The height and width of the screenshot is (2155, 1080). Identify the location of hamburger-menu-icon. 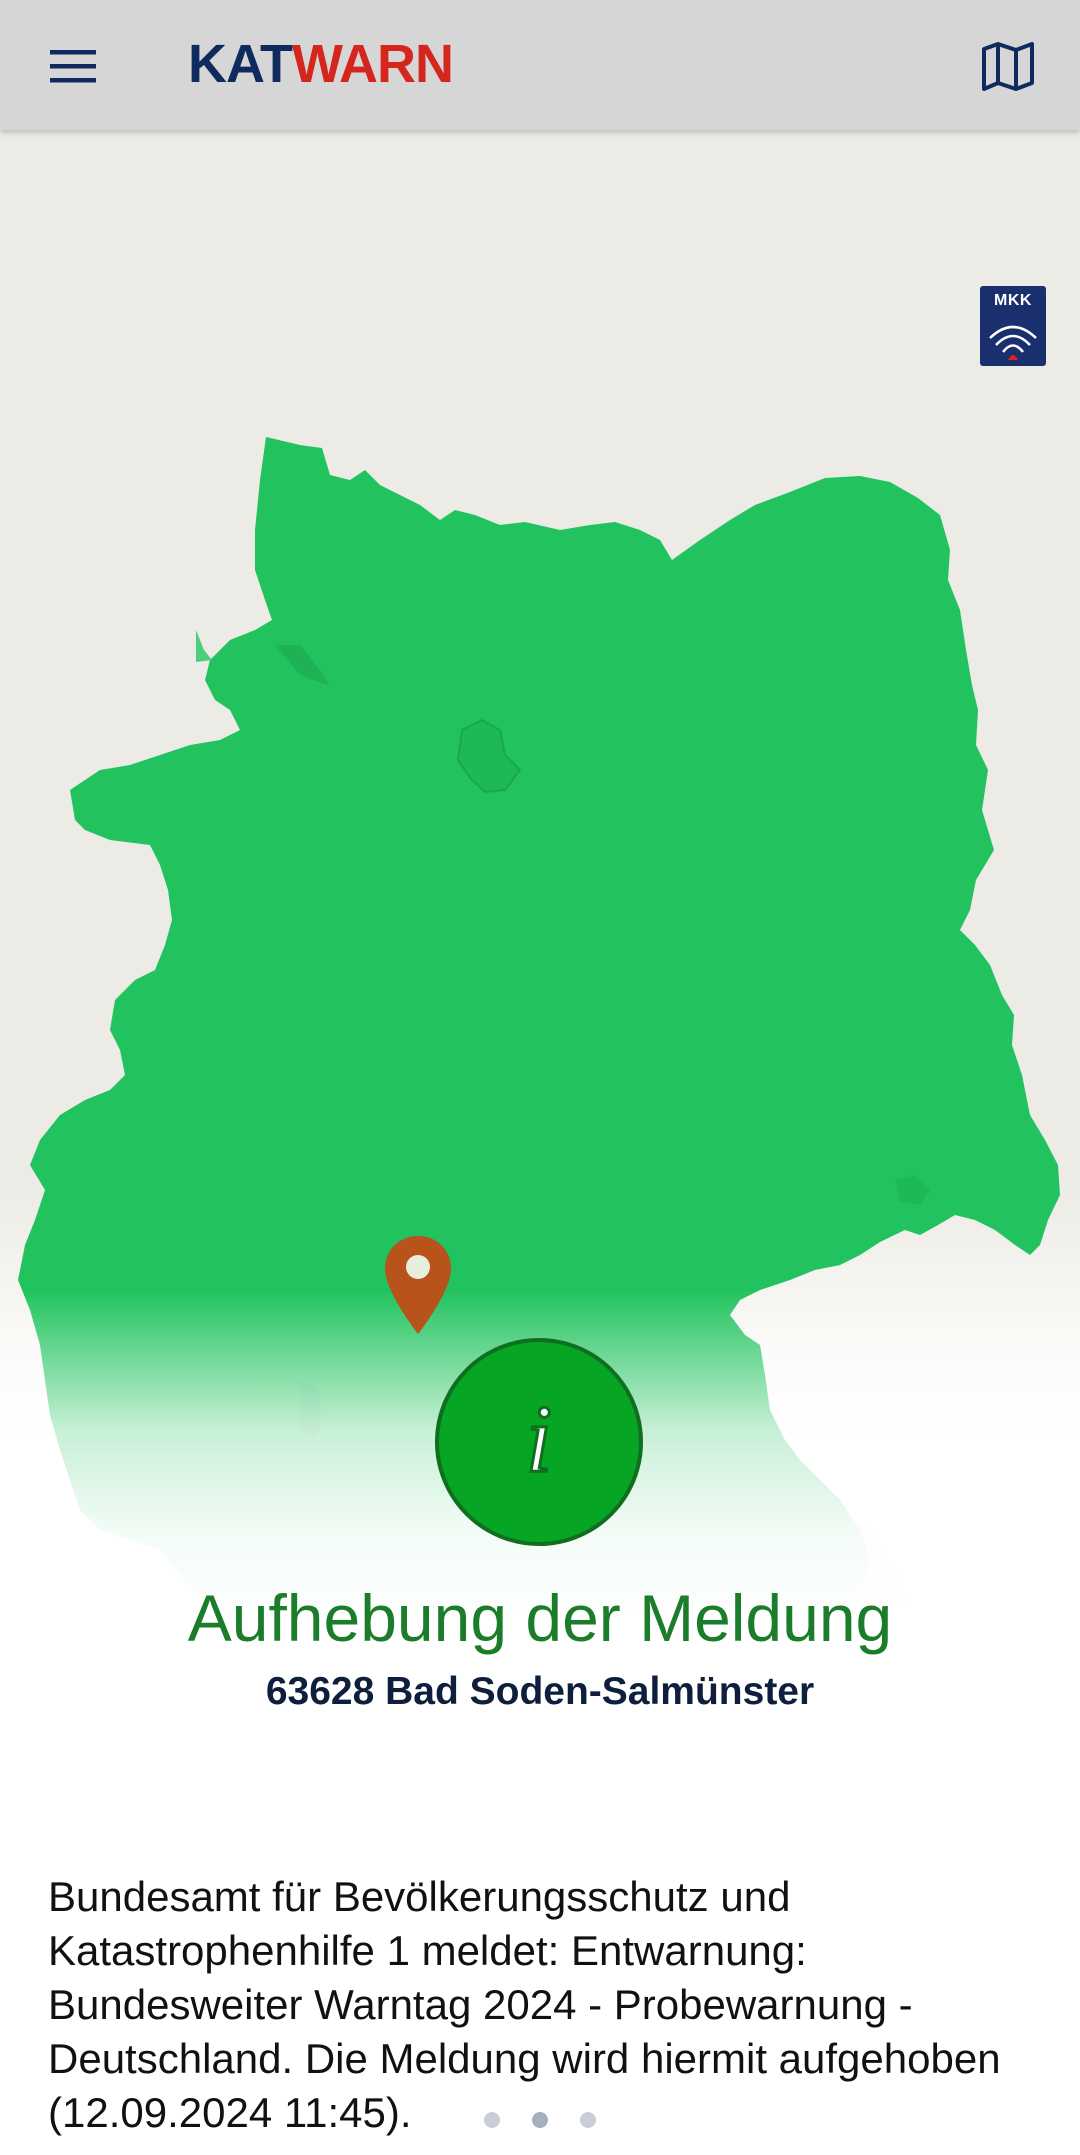
(73, 66).